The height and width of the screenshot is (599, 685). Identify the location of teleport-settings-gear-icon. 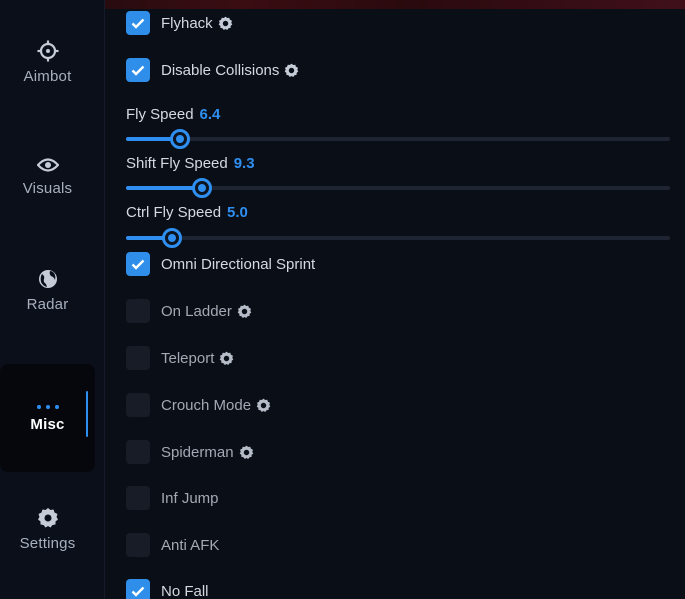
(226, 358).